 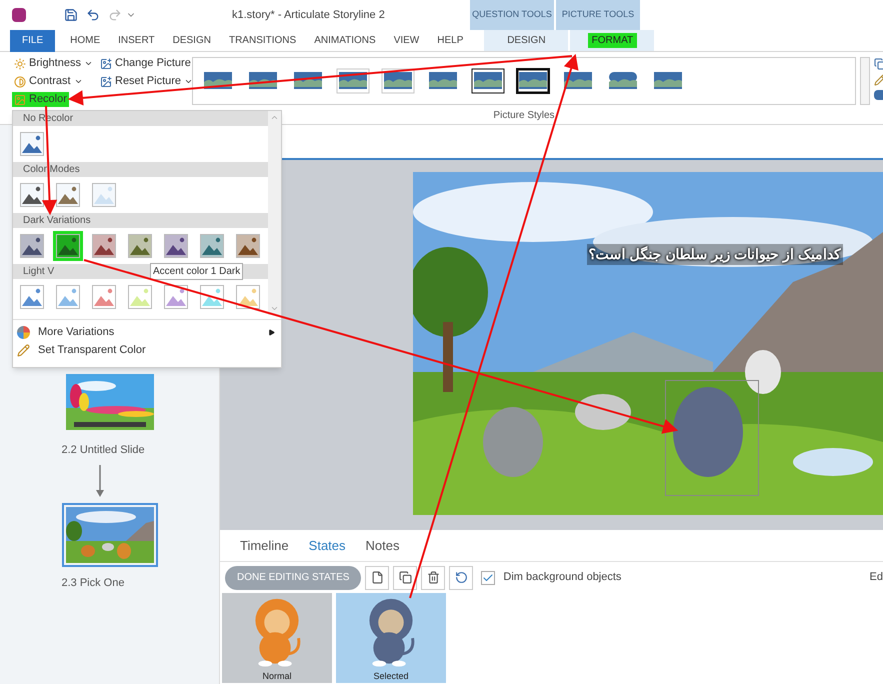 I want to click on checkbox, so click(x=488, y=577).